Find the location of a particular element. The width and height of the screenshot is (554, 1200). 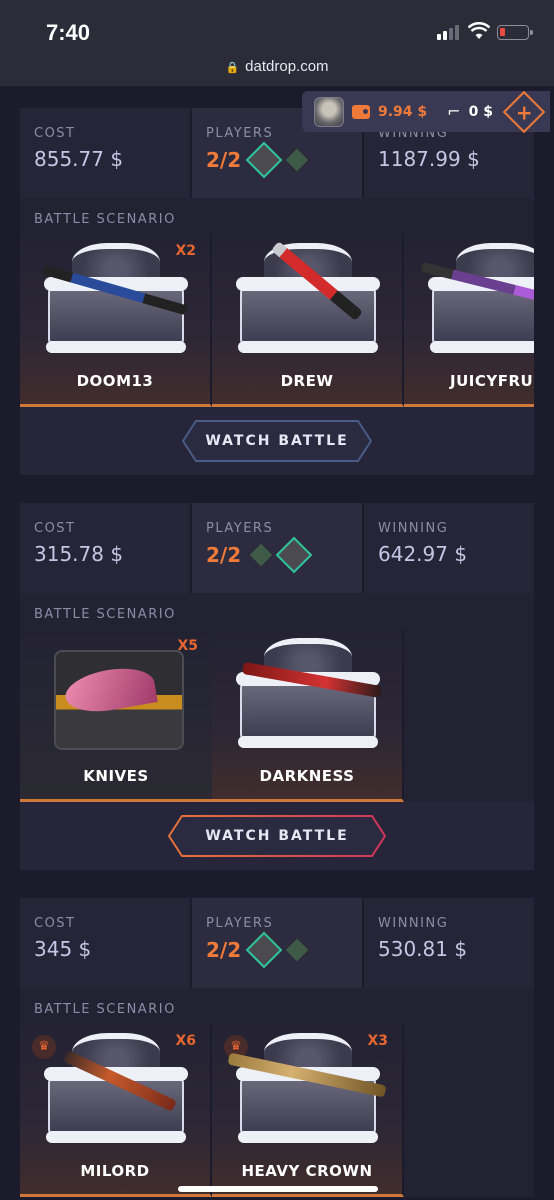

cost-value: 345 $ is located at coordinates (63, 949).